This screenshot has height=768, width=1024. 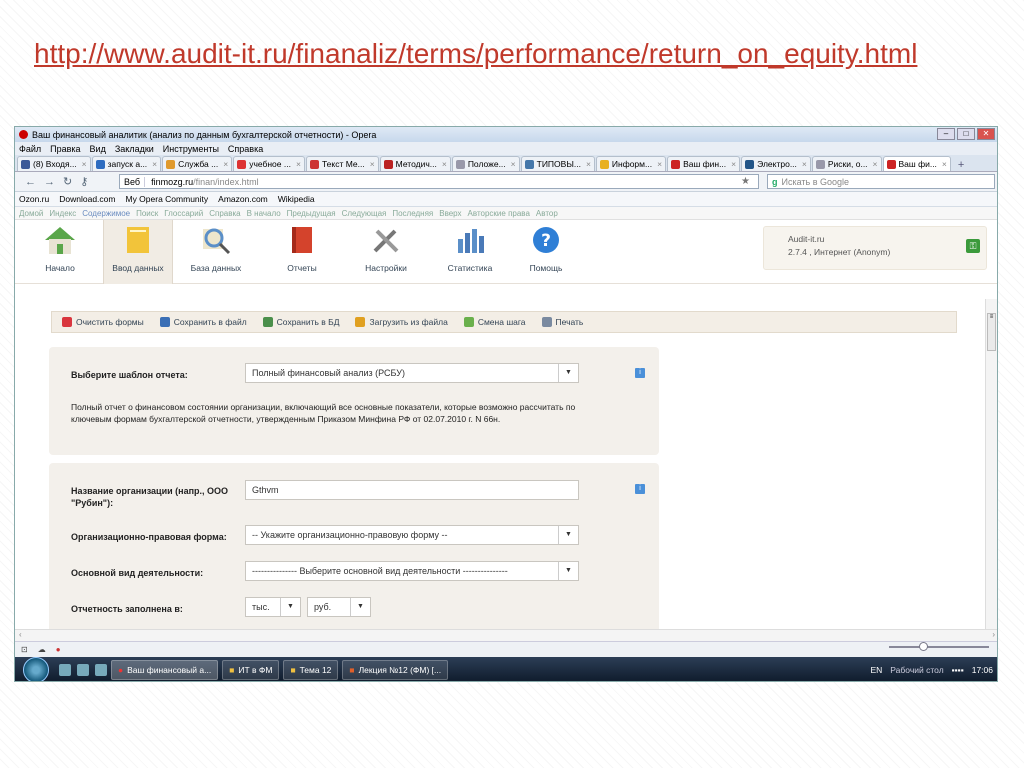 What do you see at coordinates (982, 670) in the screenshot?
I see `clock: 17:06` at bounding box center [982, 670].